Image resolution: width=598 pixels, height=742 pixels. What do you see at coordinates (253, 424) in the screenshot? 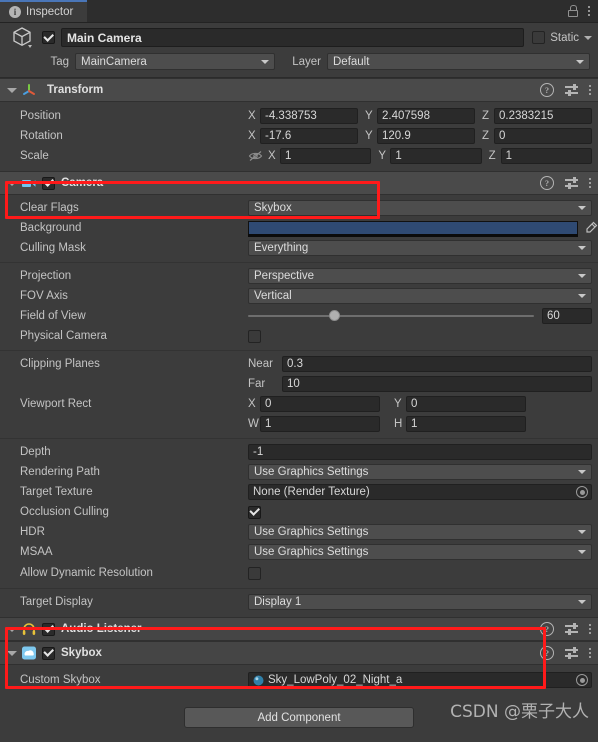
I see `viewport-w-label: W` at bounding box center [253, 424].